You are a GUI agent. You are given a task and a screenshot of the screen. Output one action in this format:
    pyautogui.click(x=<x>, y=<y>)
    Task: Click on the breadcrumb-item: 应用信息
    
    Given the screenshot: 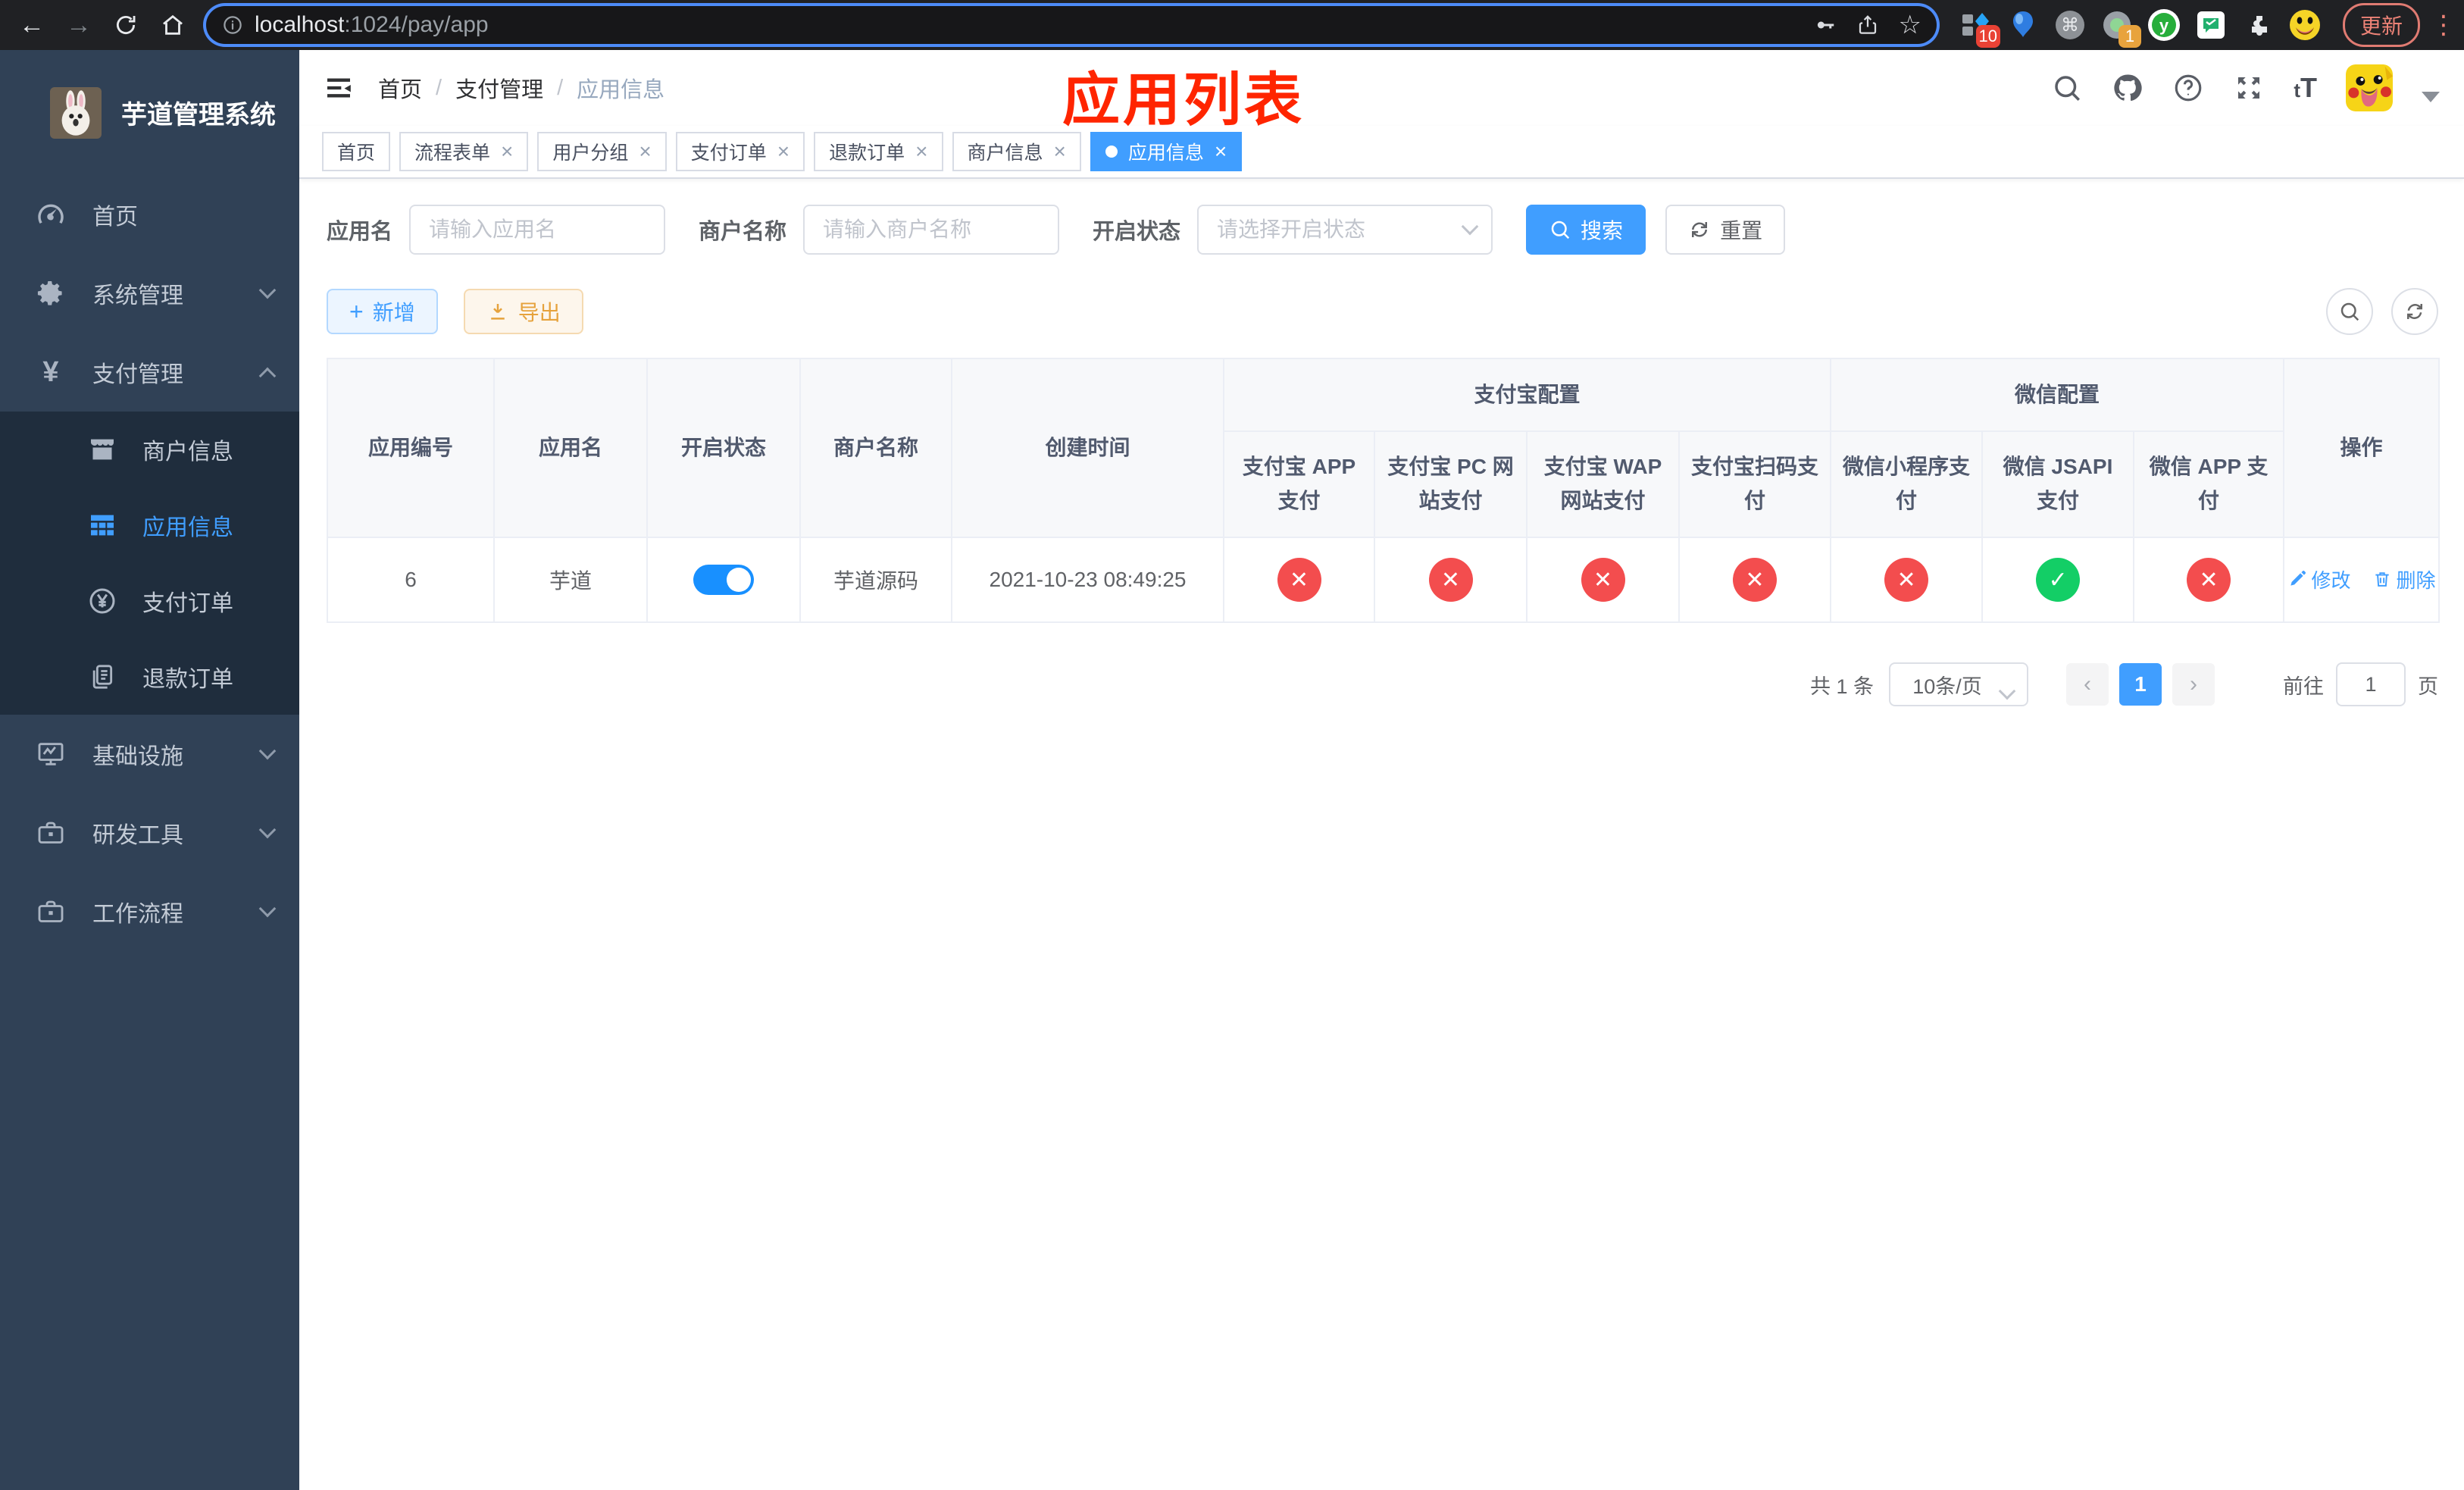 What is the action you would take?
    pyautogui.click(x=621, y=90)
    